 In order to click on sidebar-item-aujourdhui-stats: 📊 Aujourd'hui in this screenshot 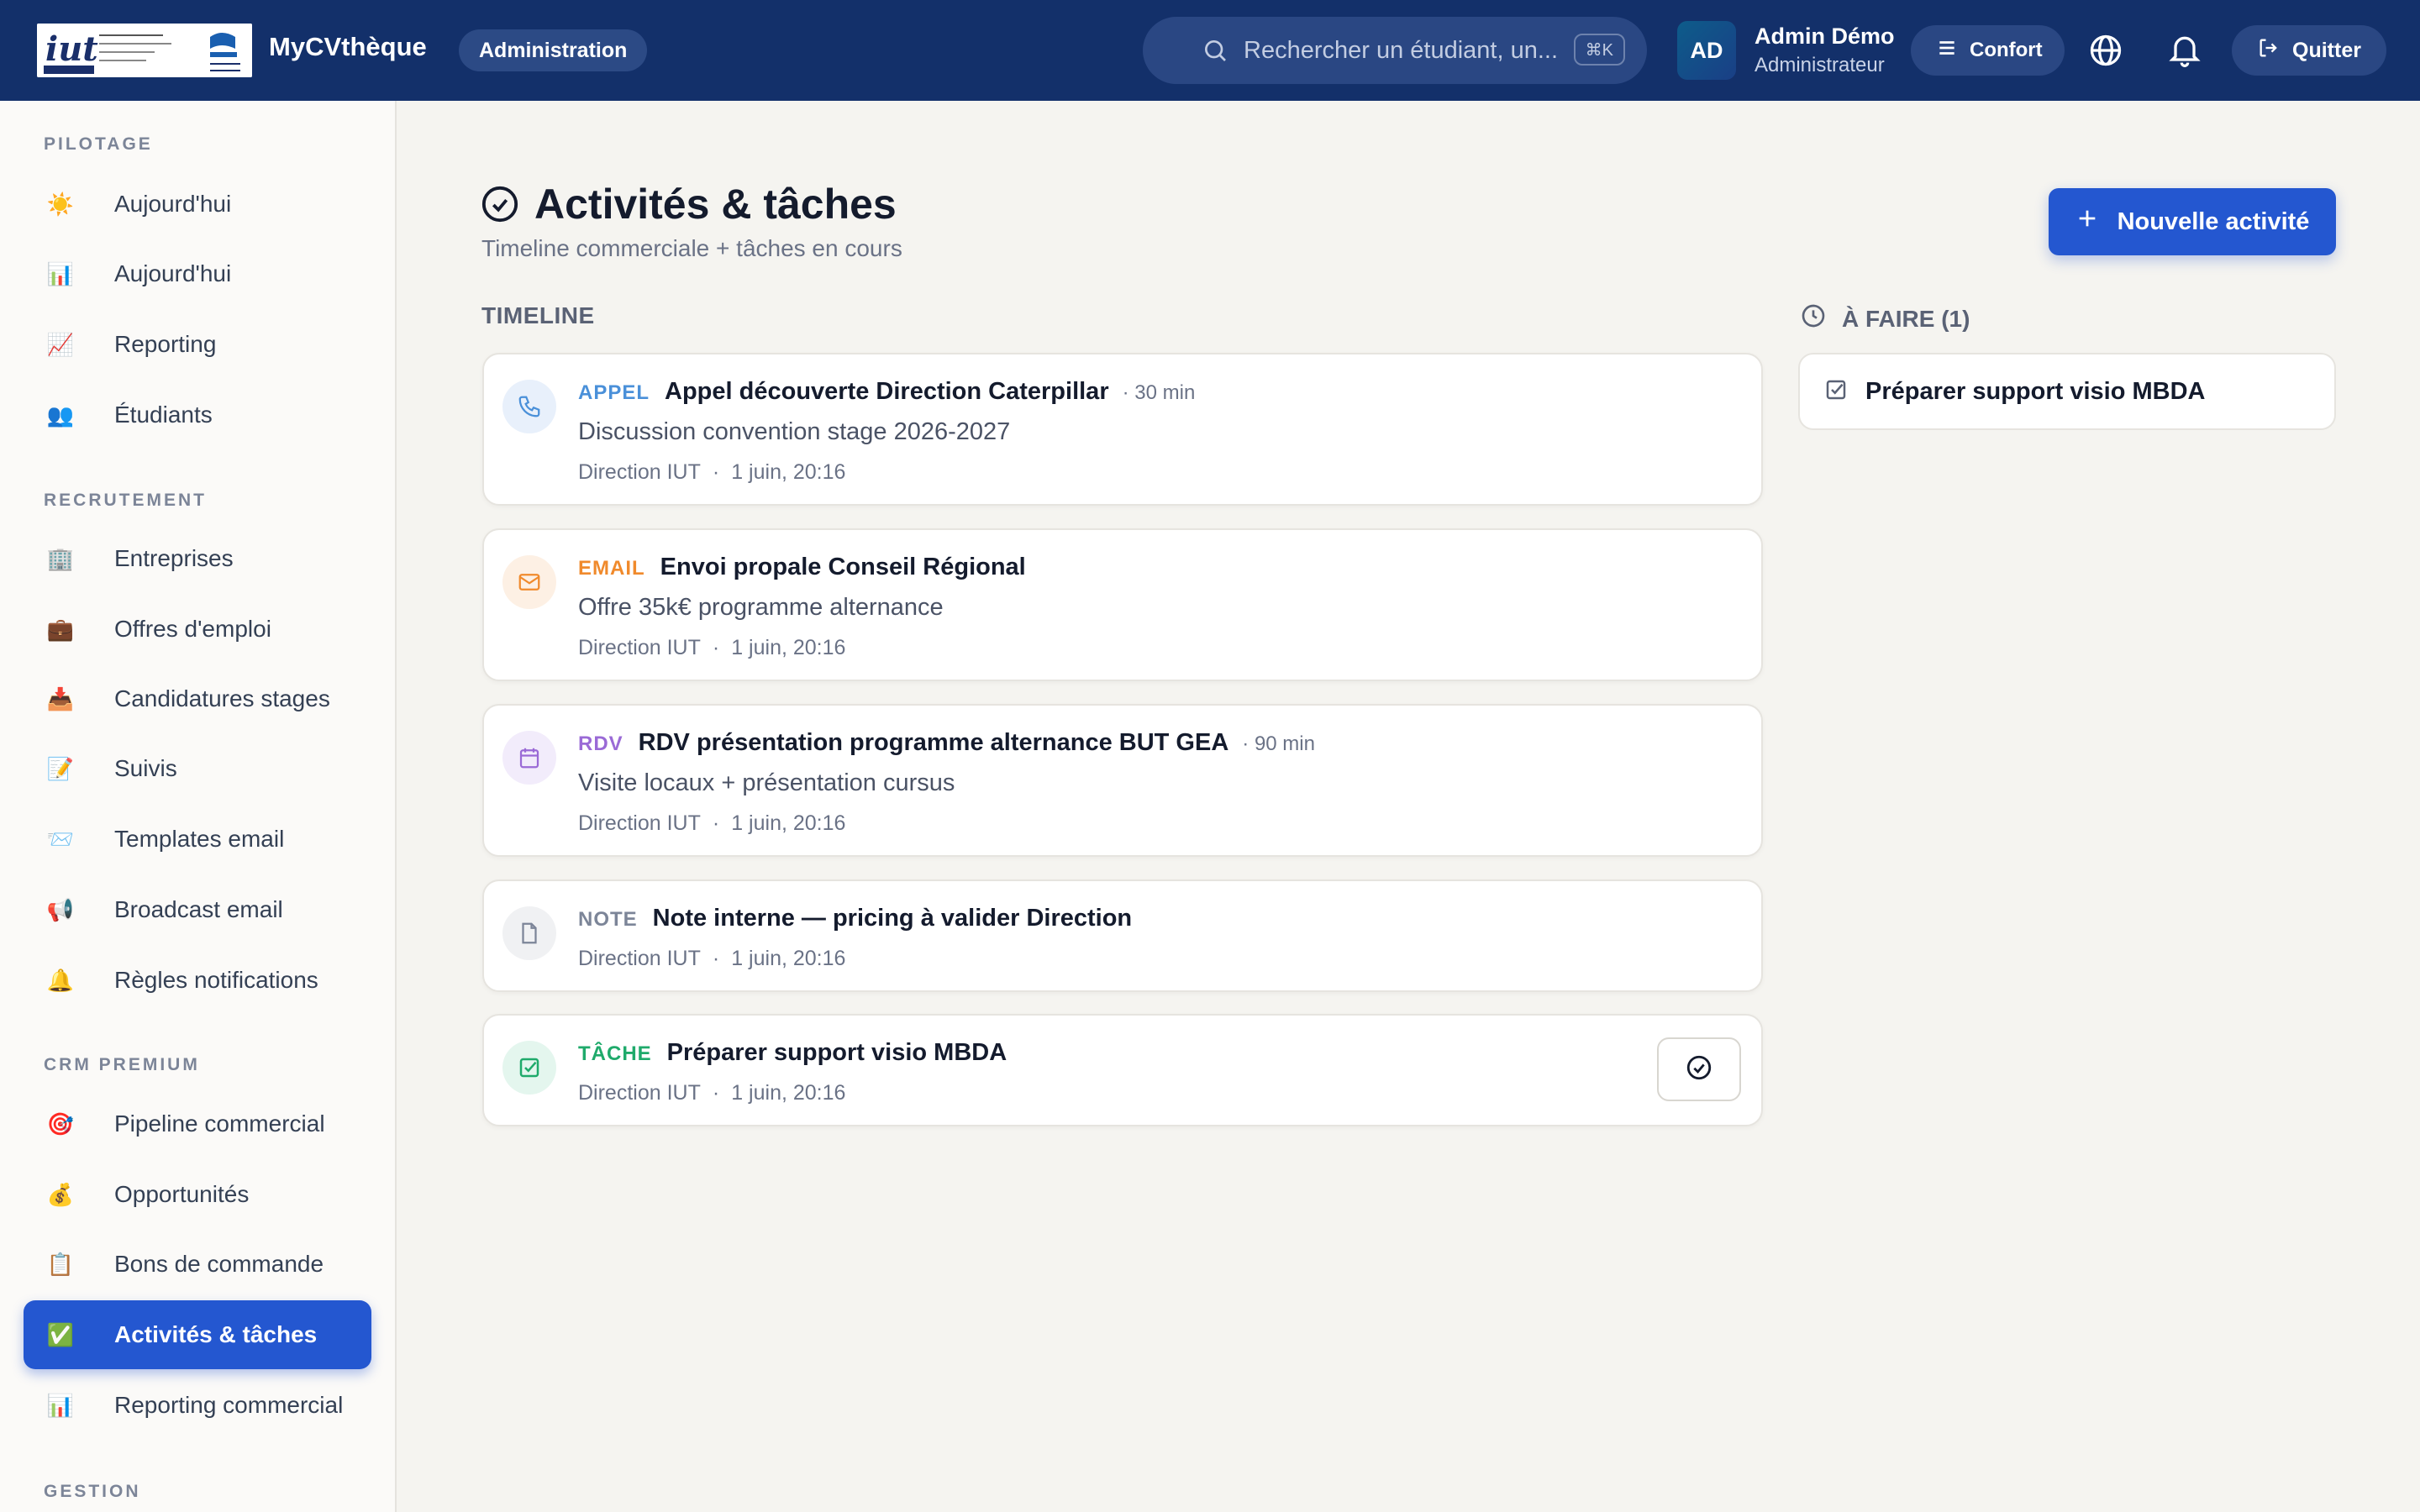, I will do `click(197, 273)`.